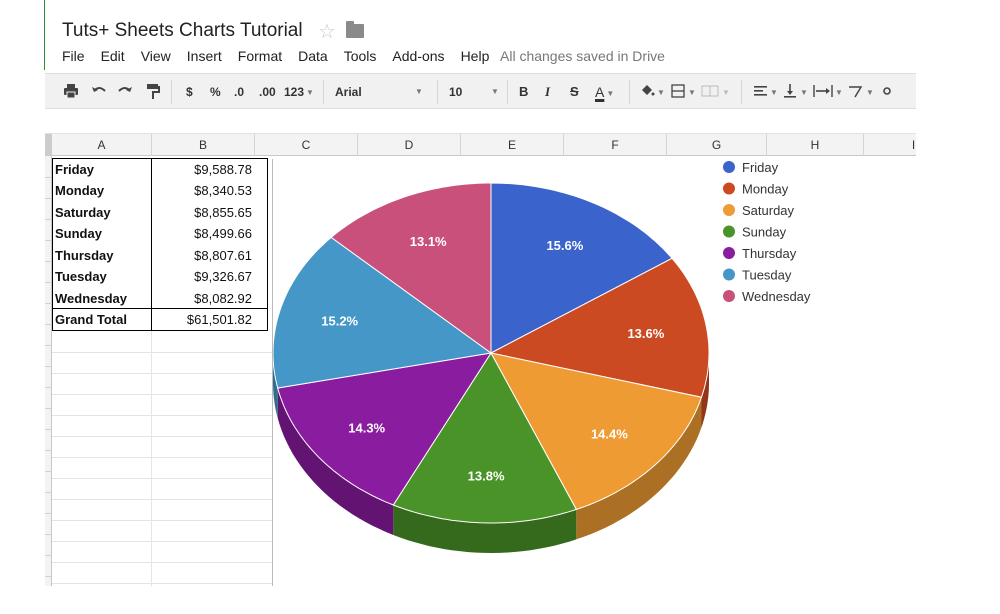 This screenshot has height=614, width=1000. I want to click on table-row: Sunday $8,499.66, so click(160, 233).